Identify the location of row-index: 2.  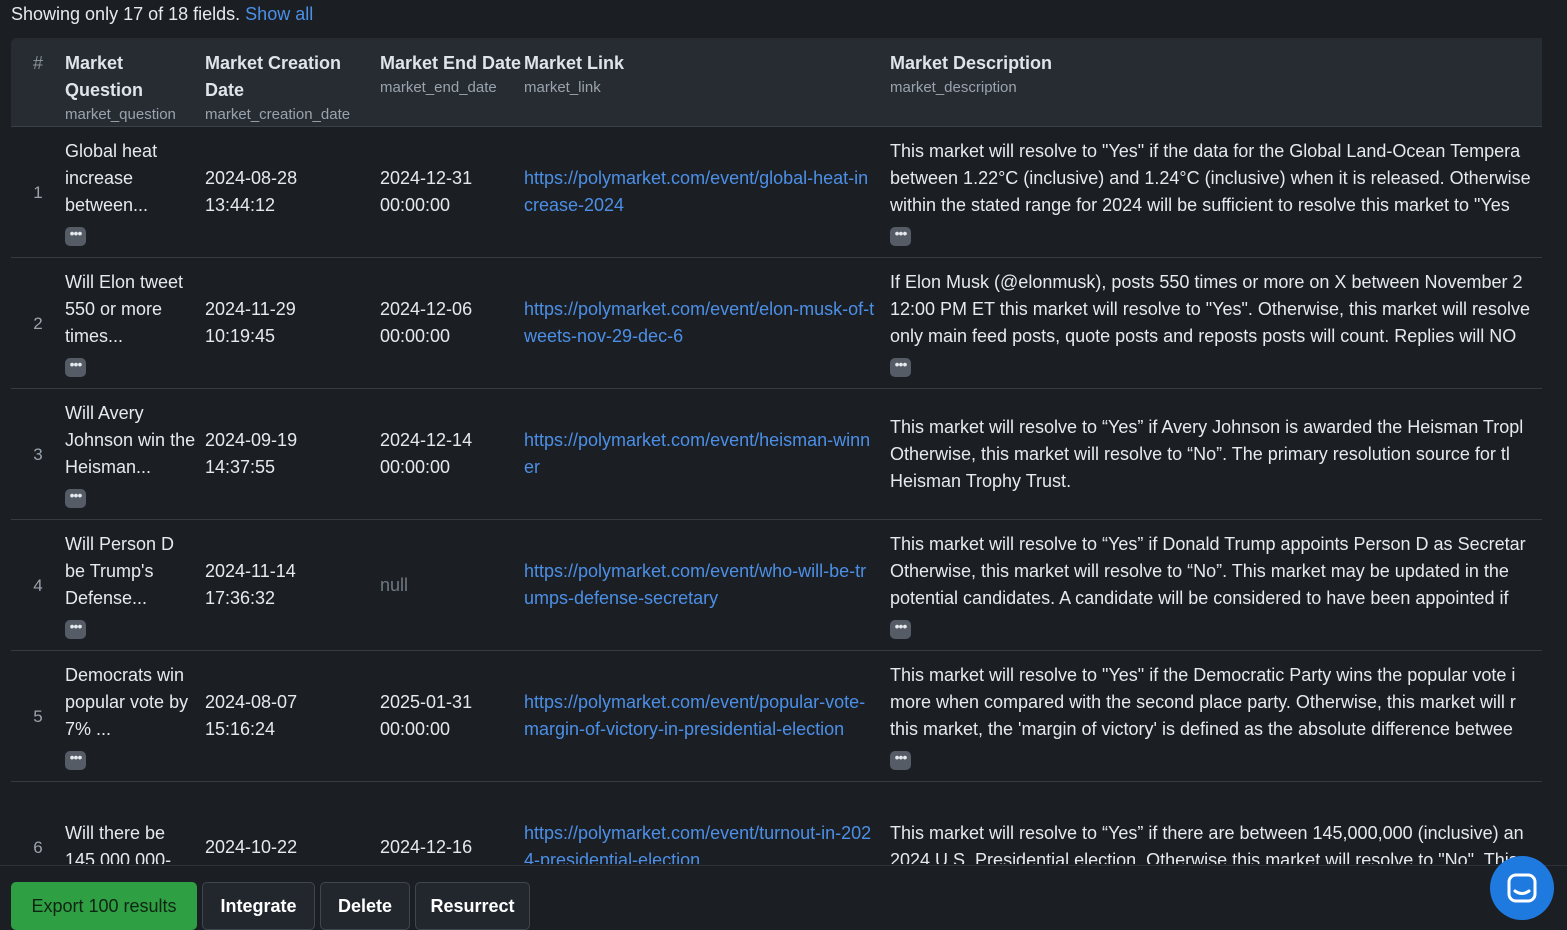
(38, 323).